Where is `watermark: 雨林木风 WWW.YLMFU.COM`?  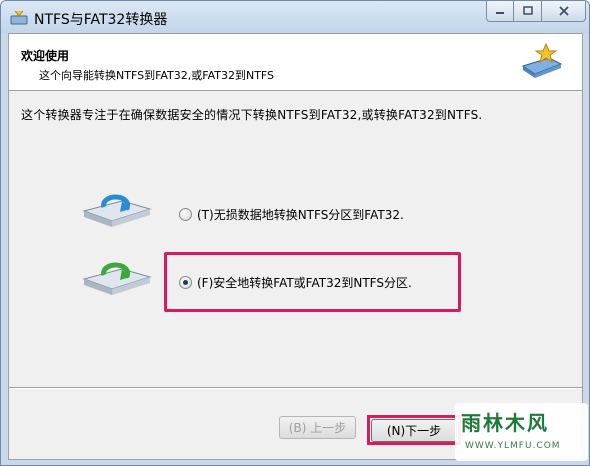 watermark: 雨林木风 WWW.YLMFU.COM is located at coordinates (521, 432).